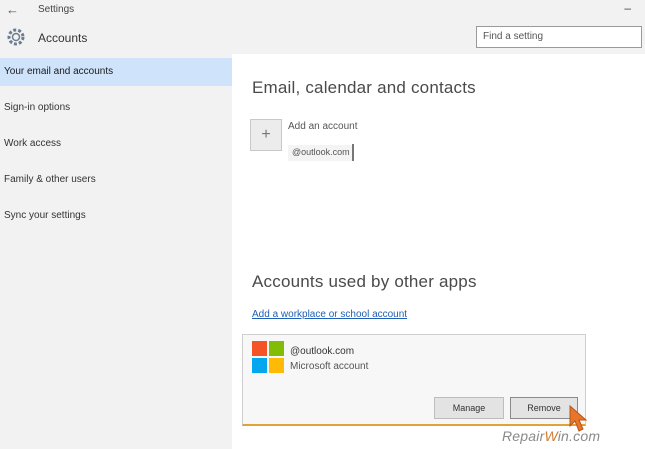 The height and width of the screenshot is (449, 645). Describe the element at coordinates (627, 8) in the screenshot. I see `minimize-button: –` at that location.